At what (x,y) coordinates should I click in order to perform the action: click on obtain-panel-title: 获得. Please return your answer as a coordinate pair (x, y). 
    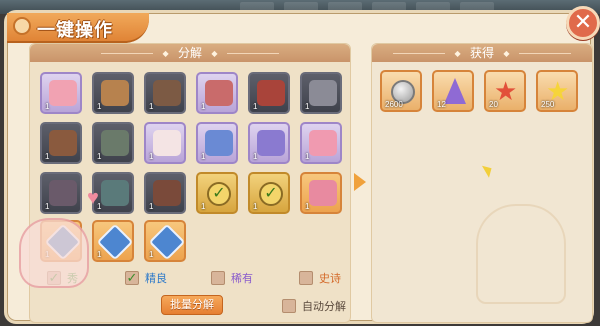
    Looking at the image, I should click on (481, 53).